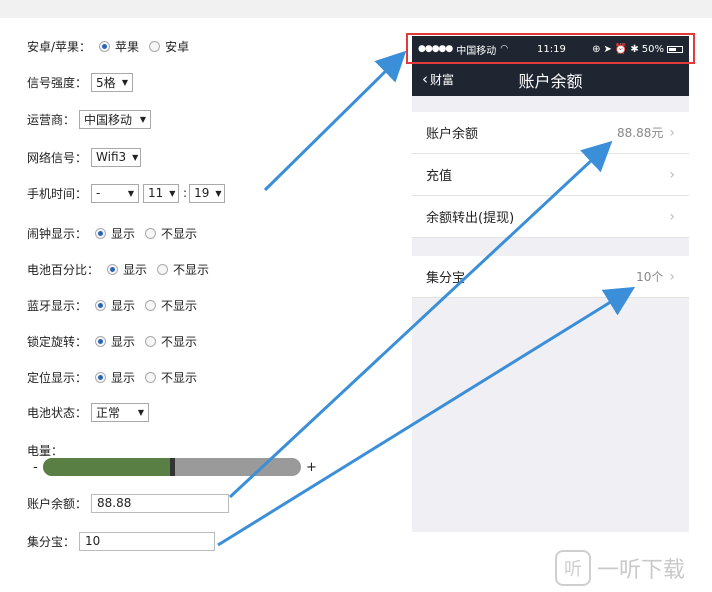 The width and height of the screenshot is (712, 592). What do you see at coordinates (185, 193) in the screenshot?
I see `time-colon: :` at bounding box center [185, 193].